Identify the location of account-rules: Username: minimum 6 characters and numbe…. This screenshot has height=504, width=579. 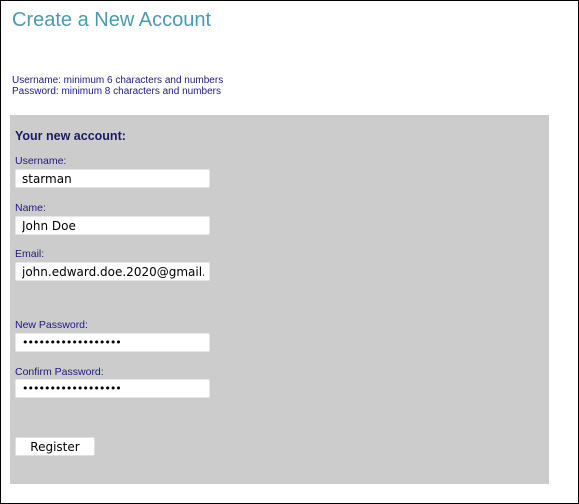
(117, 86).